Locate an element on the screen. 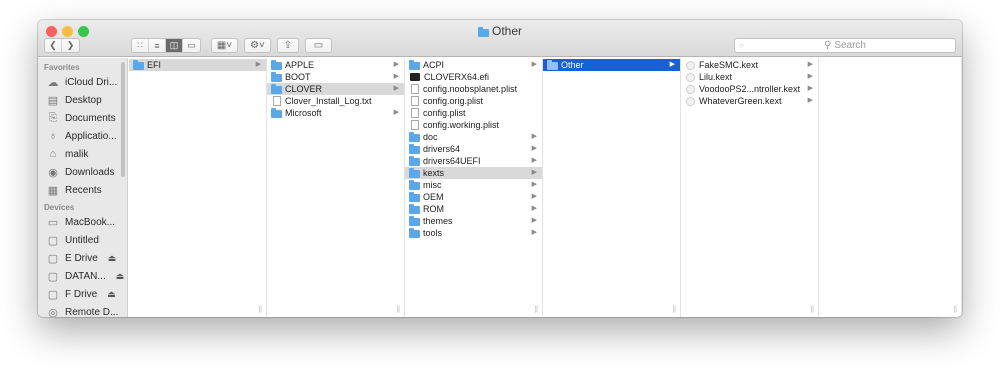 This screenshot has height=371, width=1000. file-name: config.noobsplanet.plist is located at coordinates (470, 89).